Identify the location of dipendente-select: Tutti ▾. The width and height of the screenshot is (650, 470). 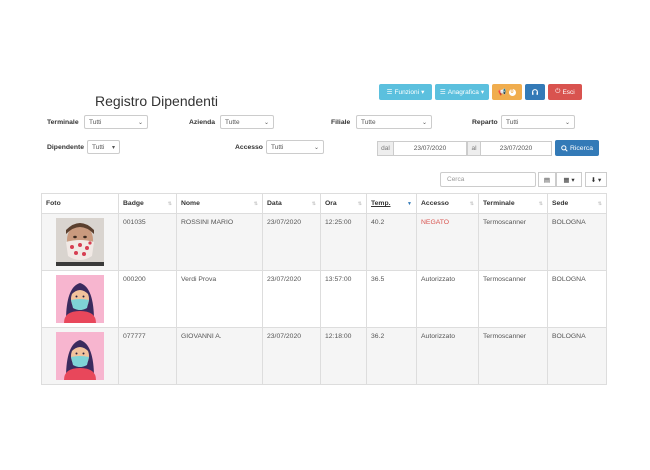
(103, 147).